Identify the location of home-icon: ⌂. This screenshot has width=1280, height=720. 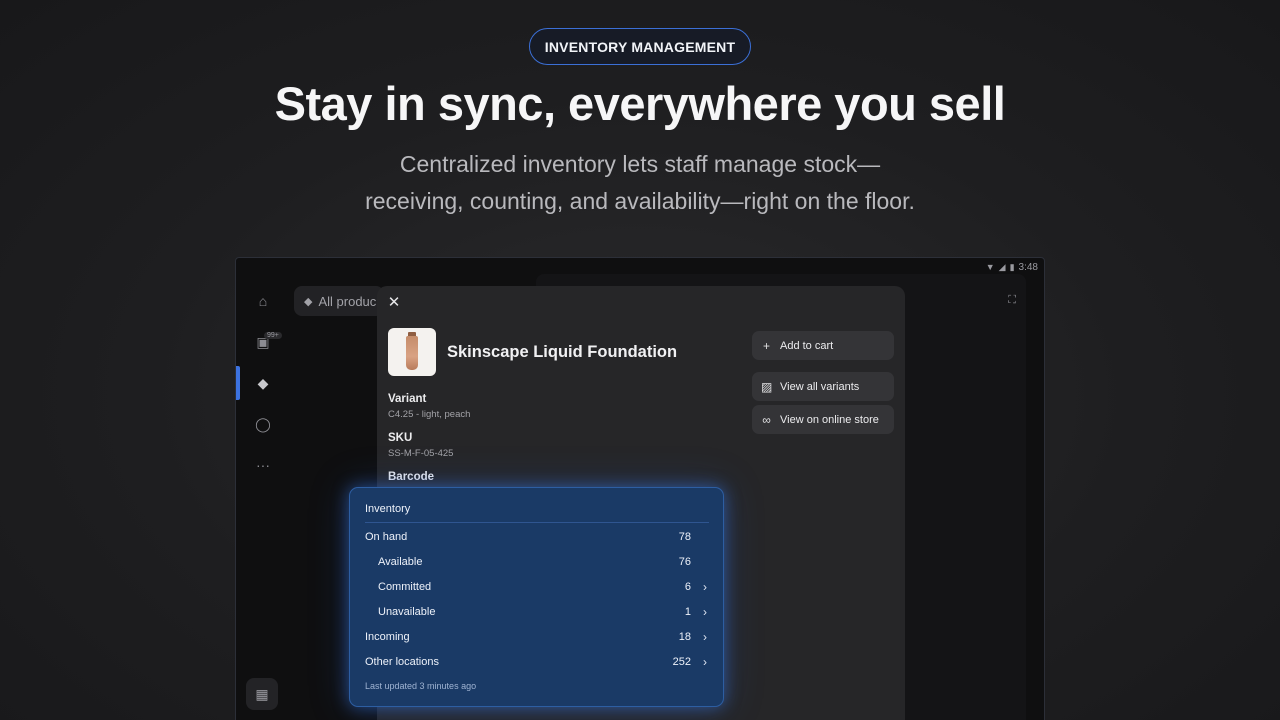
(263, 301).